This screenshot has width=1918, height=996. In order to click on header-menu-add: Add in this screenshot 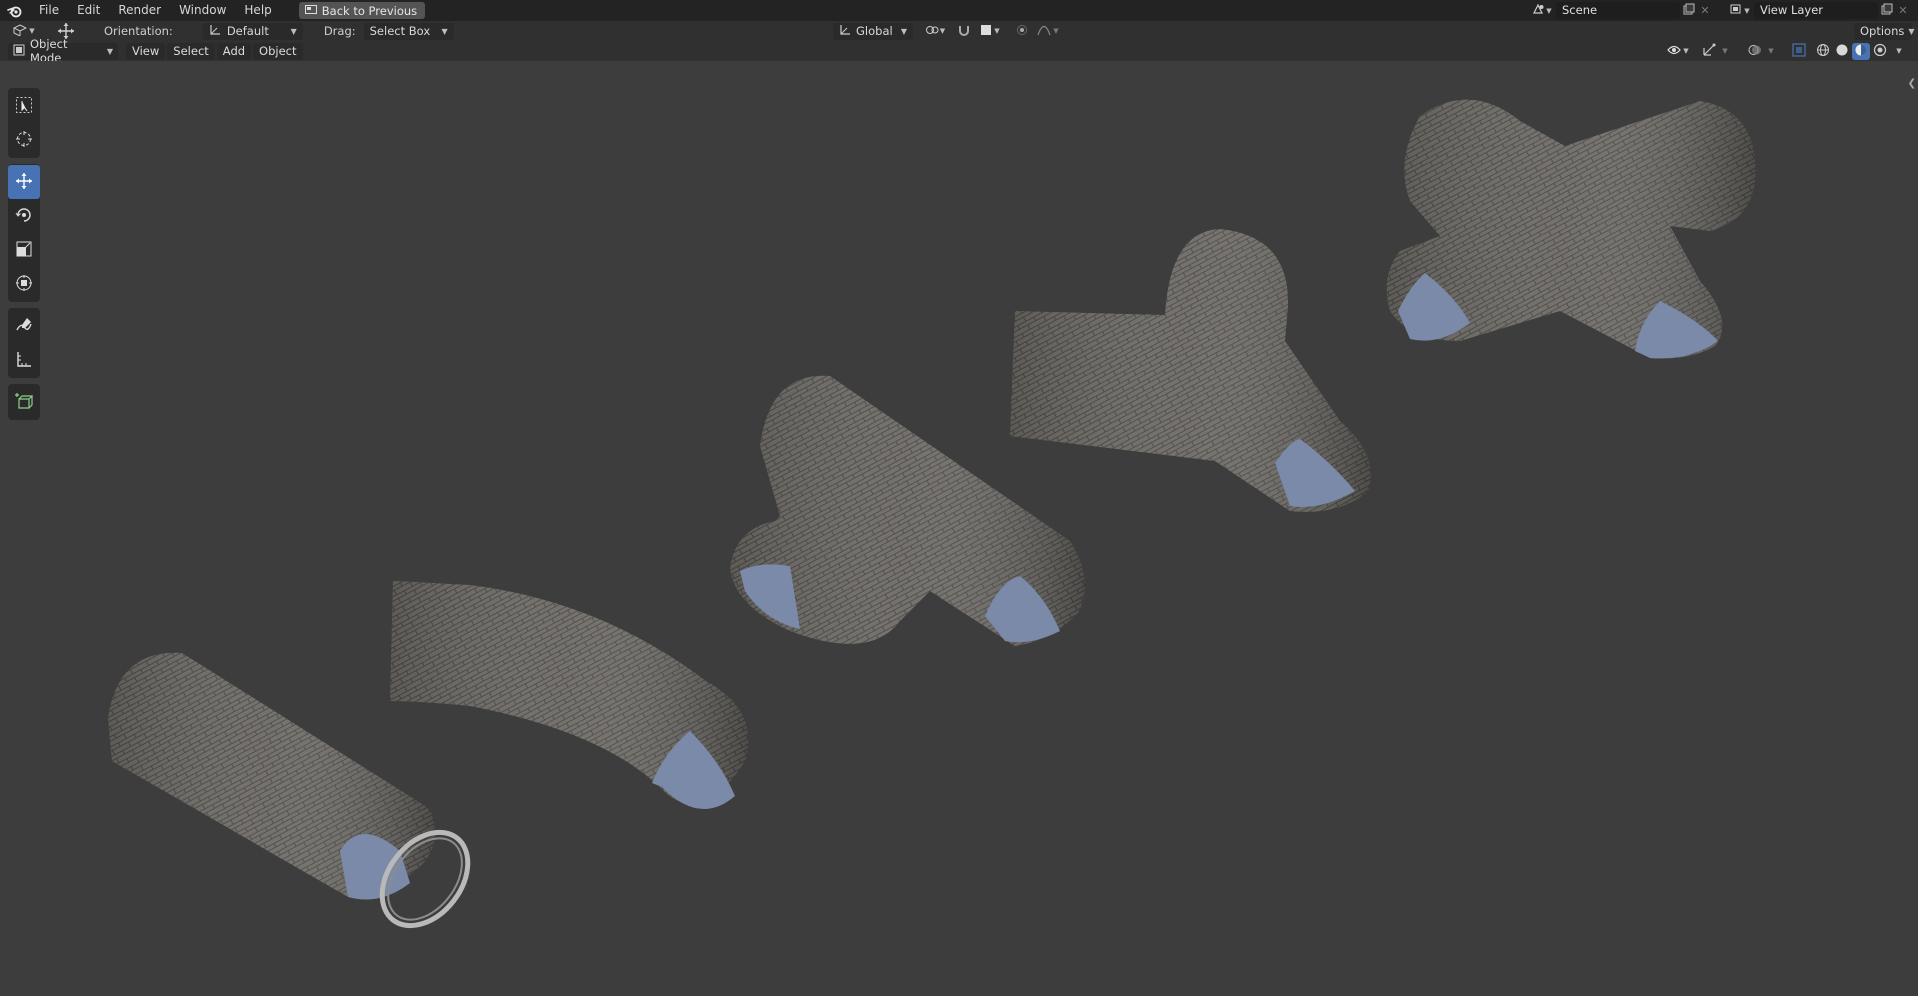, I will do `click(234, 51)`.